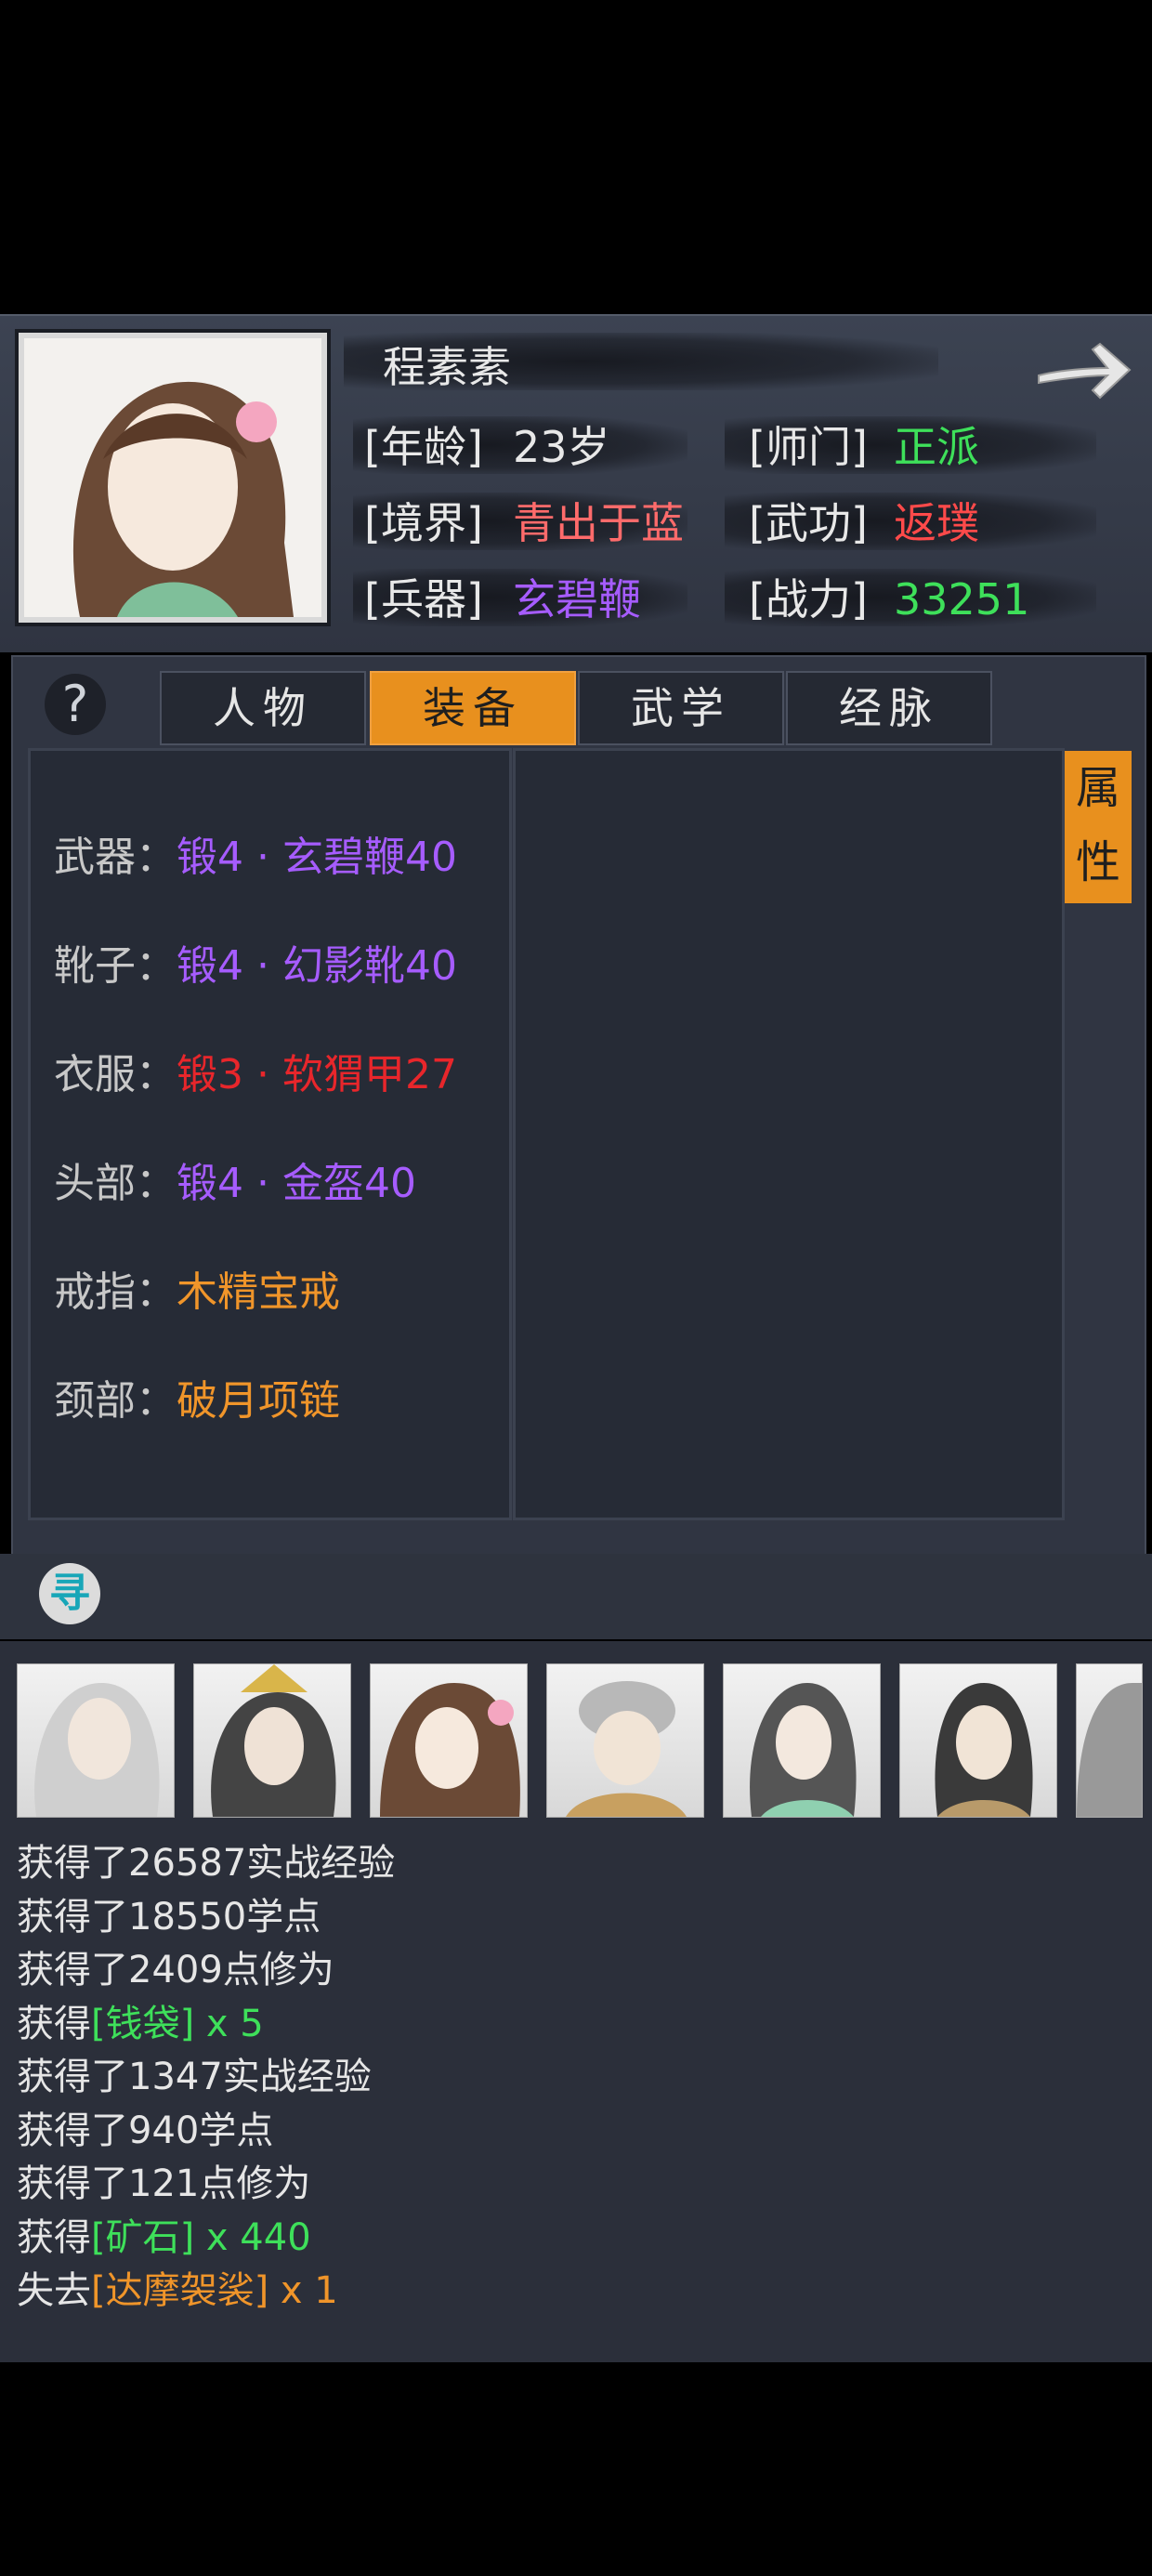  What do you see at coordinates (194, 2077) in the screenshot?
I see `log-text: 获得了1347实战经验` at bounding box center [194, 2077].